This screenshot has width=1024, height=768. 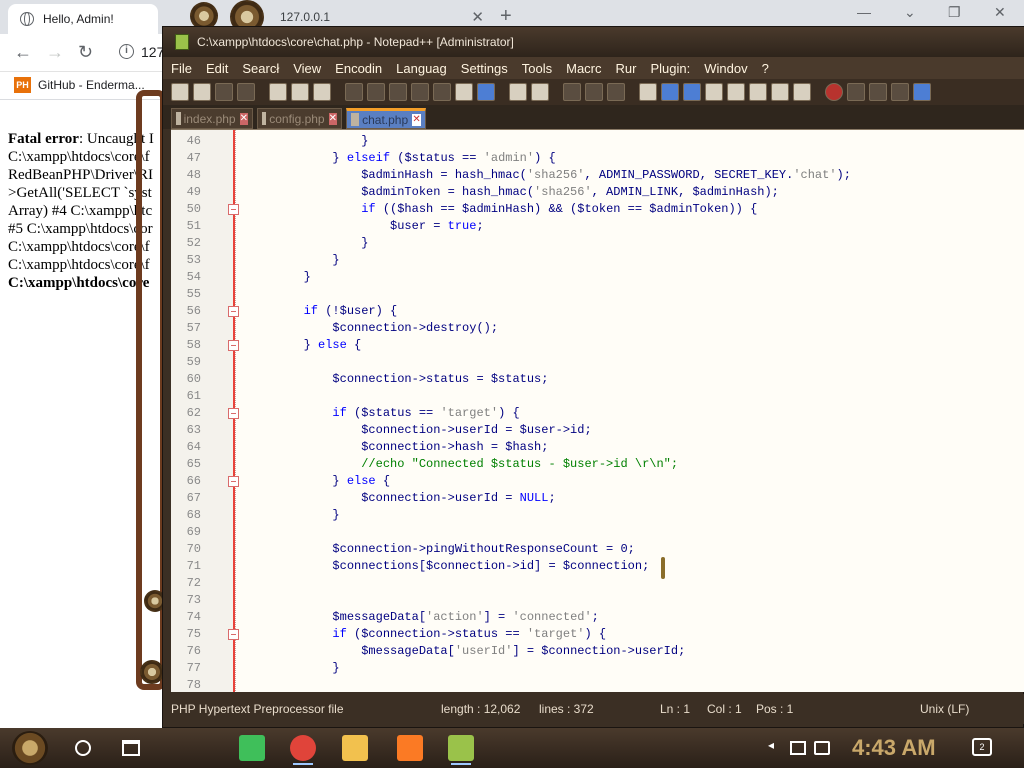 What do you see at coordinates (30, 748) in the screenshot?
I see `start-button` at bounding box center [30, 748].